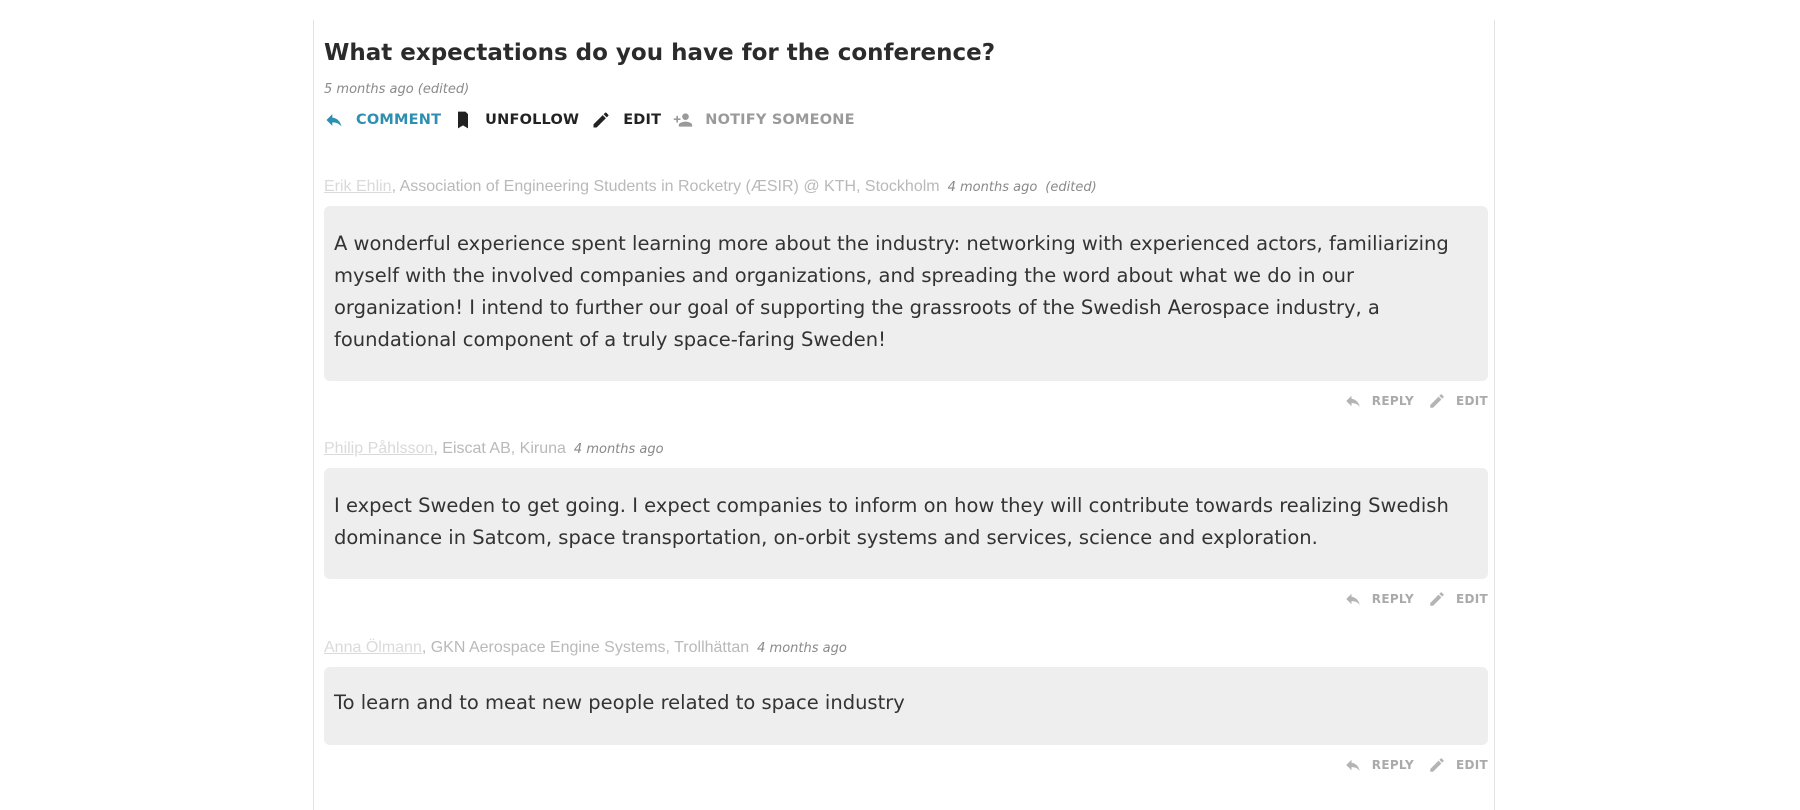 This screenshot has height=810, width=1800. I want to click on comment-author: Erik Ehlin, so click(358, 186).